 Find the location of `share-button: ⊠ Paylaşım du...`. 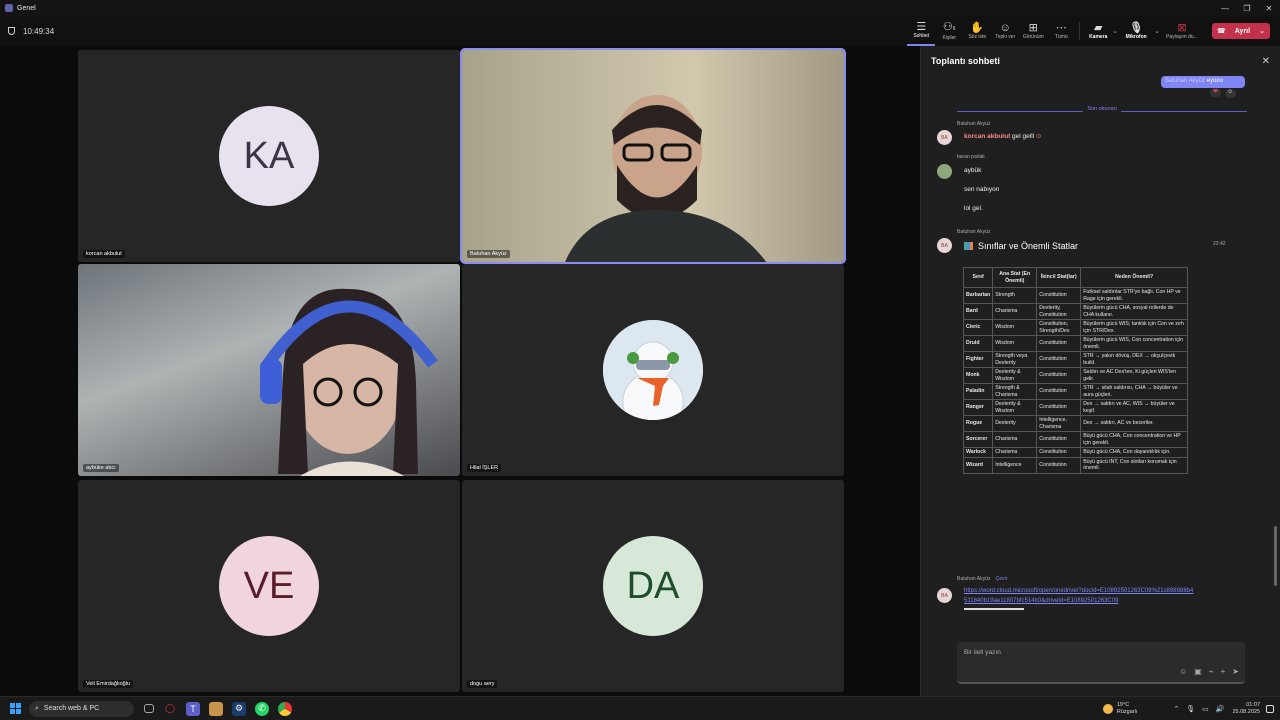

share-button: ⊠ Paylaşım du... is located at coordinates (1182, 31).